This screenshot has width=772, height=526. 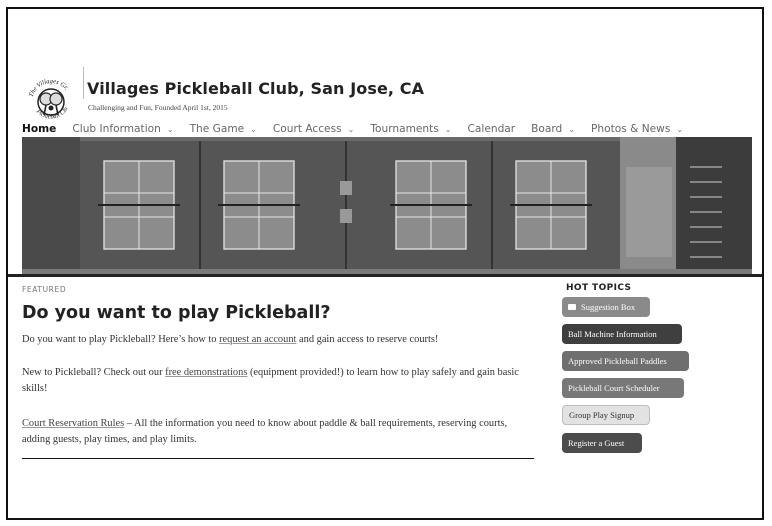 What do you see at coordinates (94, 372) in the screenshot?
I see `paragraph-text: New to Pickleball? Check out our` at bounding box center [94, 372].